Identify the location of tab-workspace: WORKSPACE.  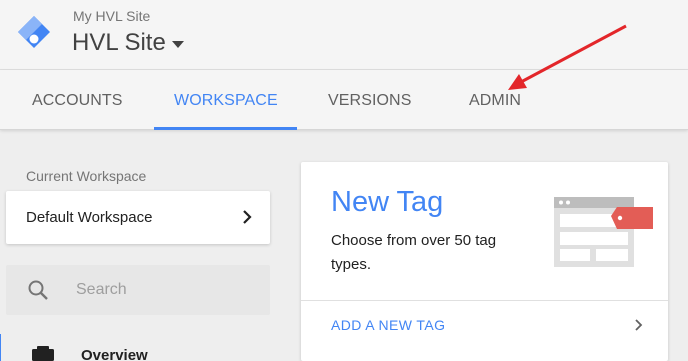
(226, 100).